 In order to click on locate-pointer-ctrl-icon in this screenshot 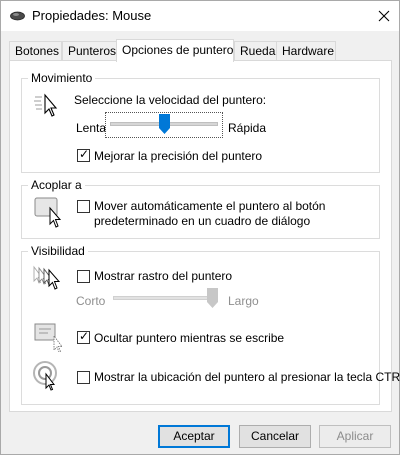, I will do `click(45, 376)`.